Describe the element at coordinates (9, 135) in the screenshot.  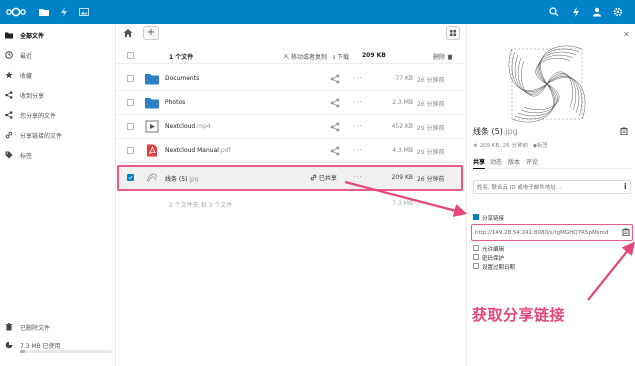
I see `link-icon` at that location.